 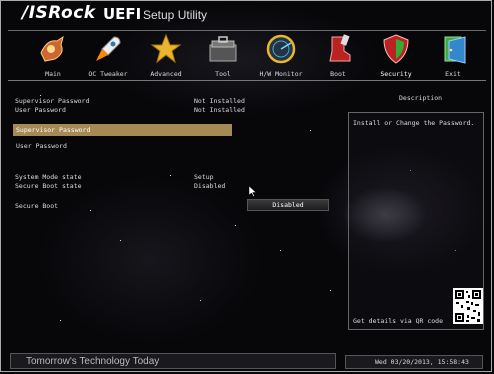 I want to click on mouse-cursor-icon, so click(x=253, y=191).